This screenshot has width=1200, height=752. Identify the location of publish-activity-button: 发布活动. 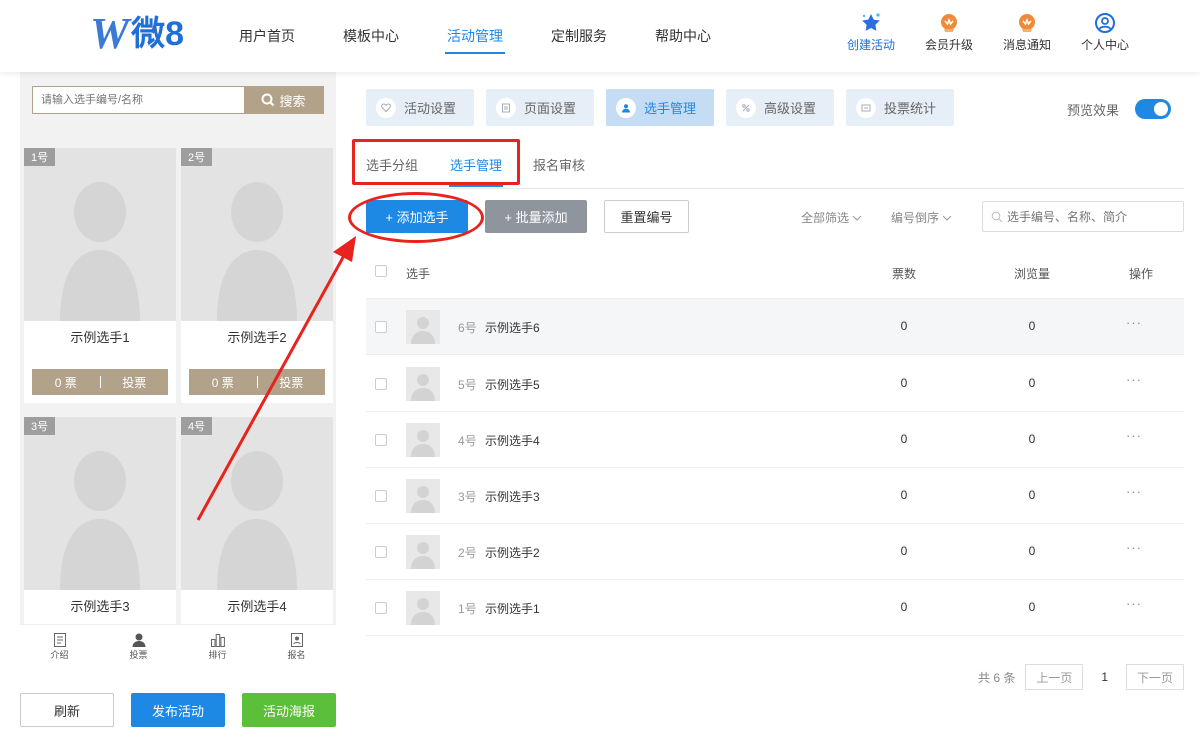
(178, 710).